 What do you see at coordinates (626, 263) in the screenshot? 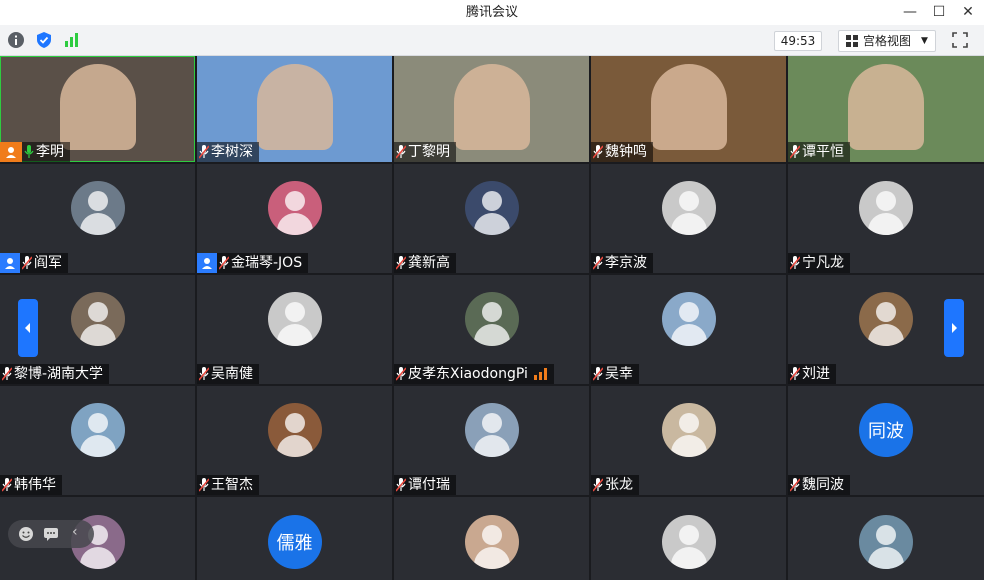
I see `participant-name: 李京波` at bounding box center [626, 263].